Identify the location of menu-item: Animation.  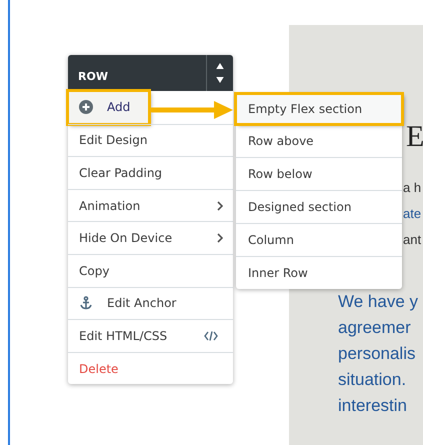
(150, 205).